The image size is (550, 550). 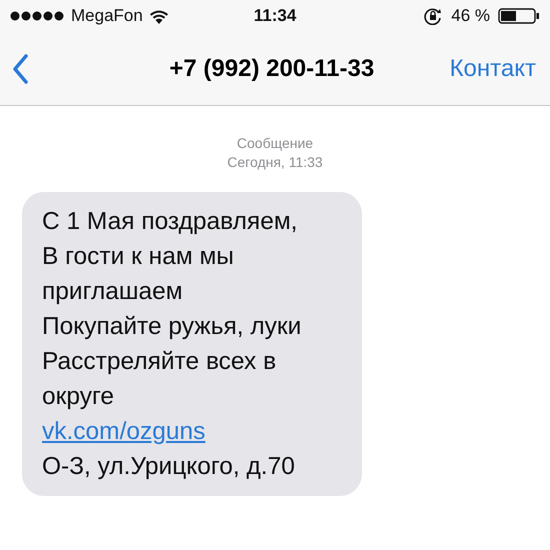 What do you see at coordinates (138, 257) in the screenshot?
I see `message-line: В гости к нам мы` at bounding box center [138, 257].